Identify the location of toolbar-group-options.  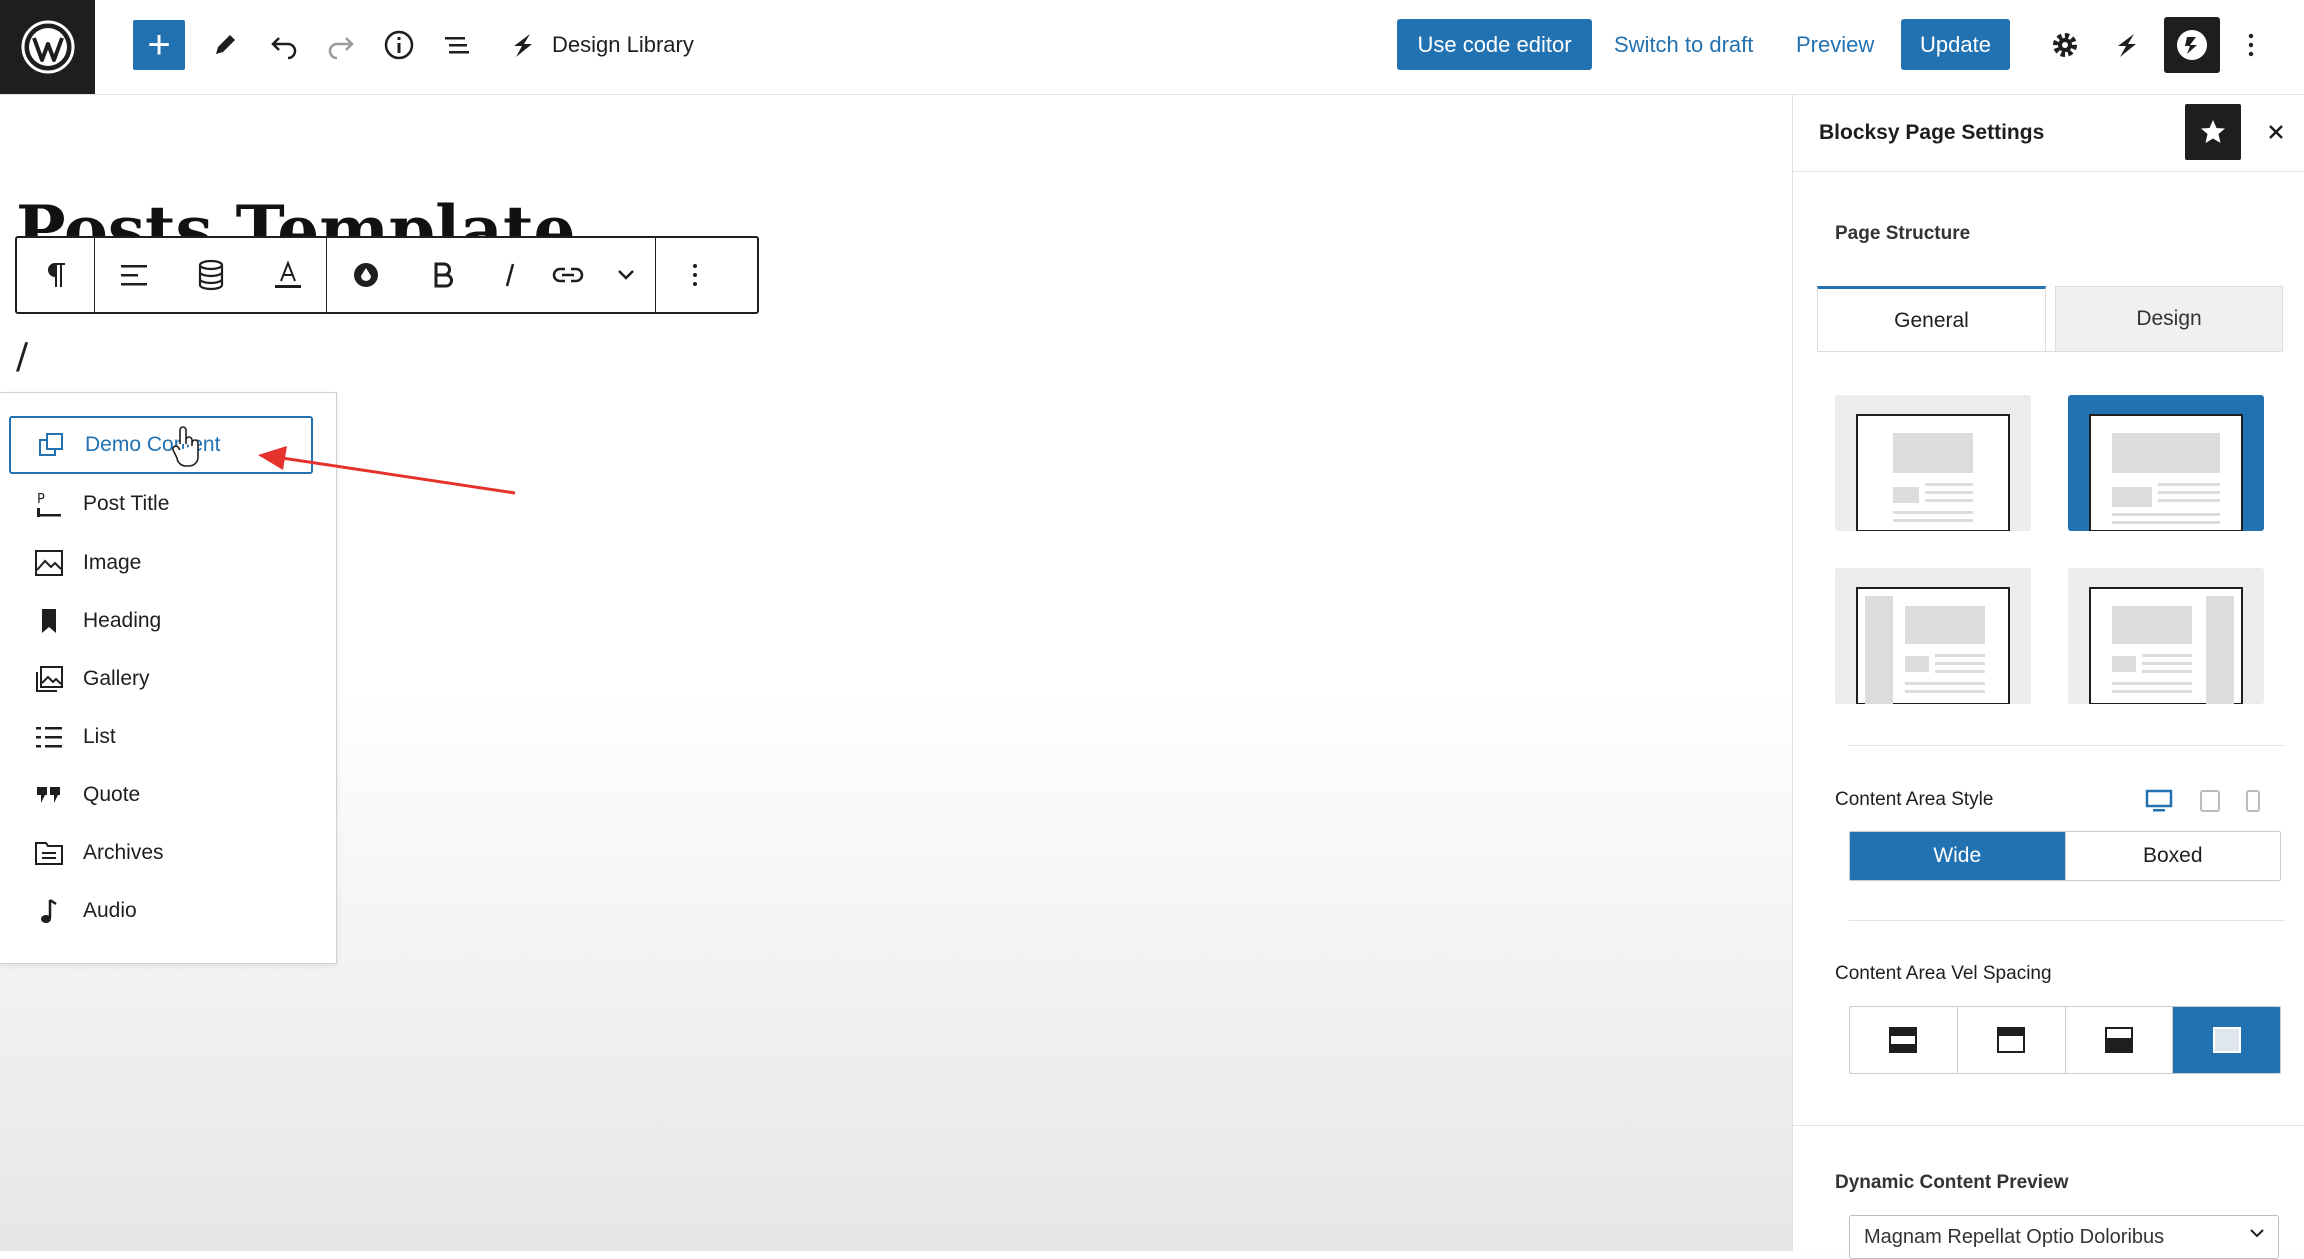
(694, 275).